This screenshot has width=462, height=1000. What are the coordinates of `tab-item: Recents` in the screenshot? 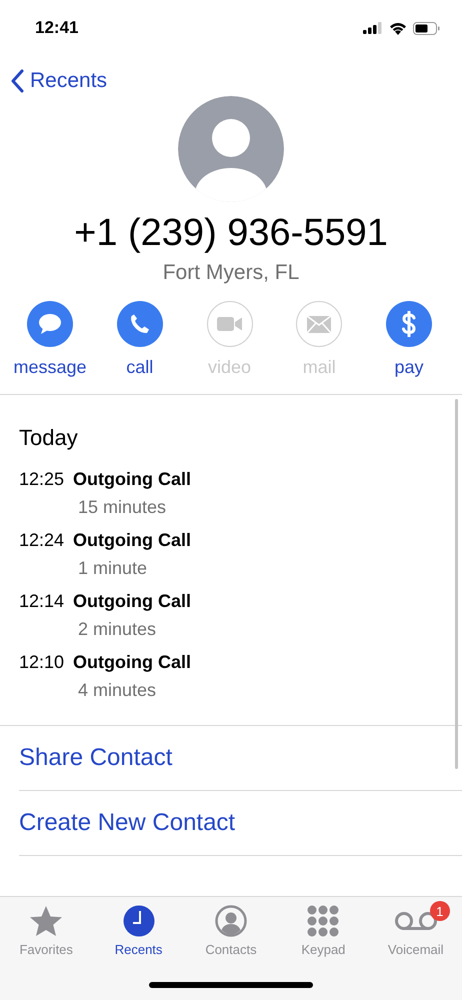 It's located at (139, 930).